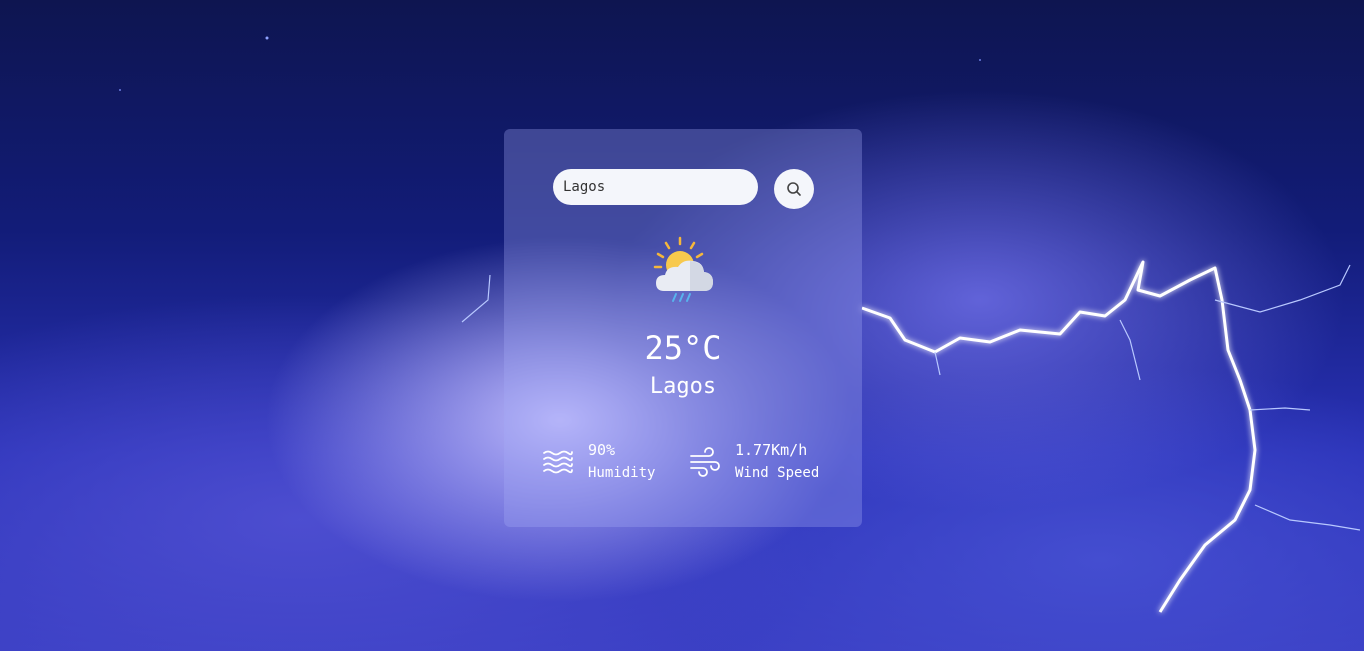  Describe the element at coordinates (683, 386) in the screenshot. I see `city-name: Lagos` at that location.